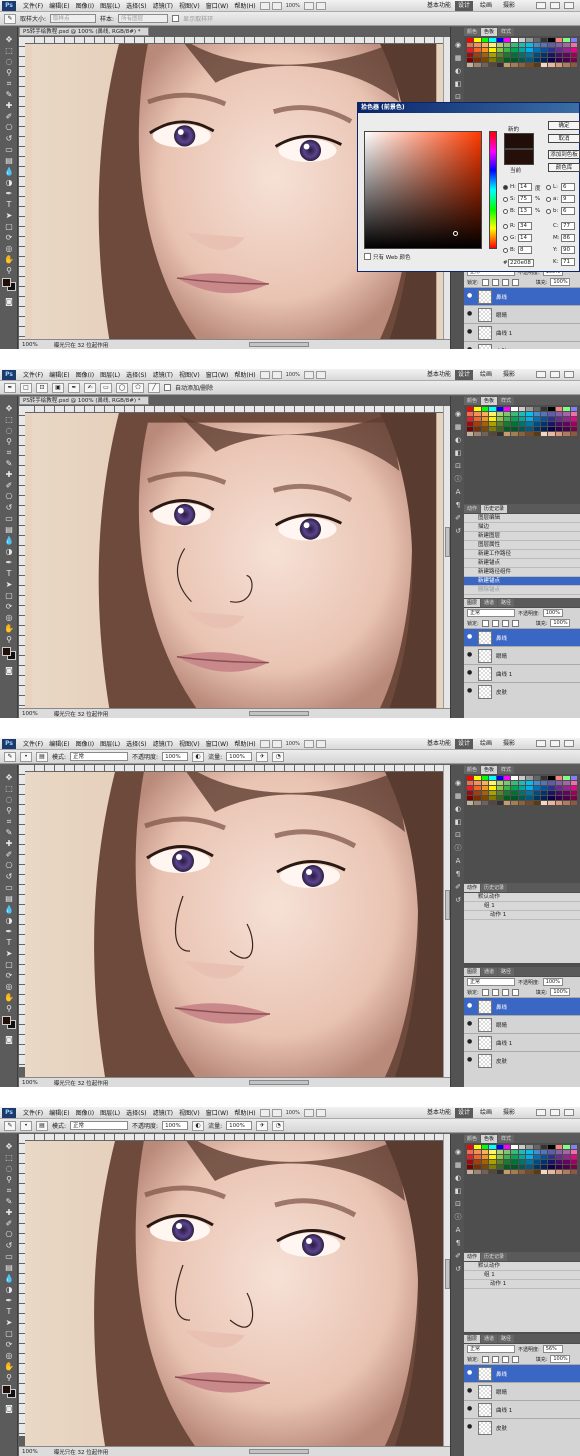 This screenshot has width=580, height=1456. What do you see at coordinates (486, 744) in the screenshot?
I see `workspace-painting: 绘画` at bounding box center [486, 744].